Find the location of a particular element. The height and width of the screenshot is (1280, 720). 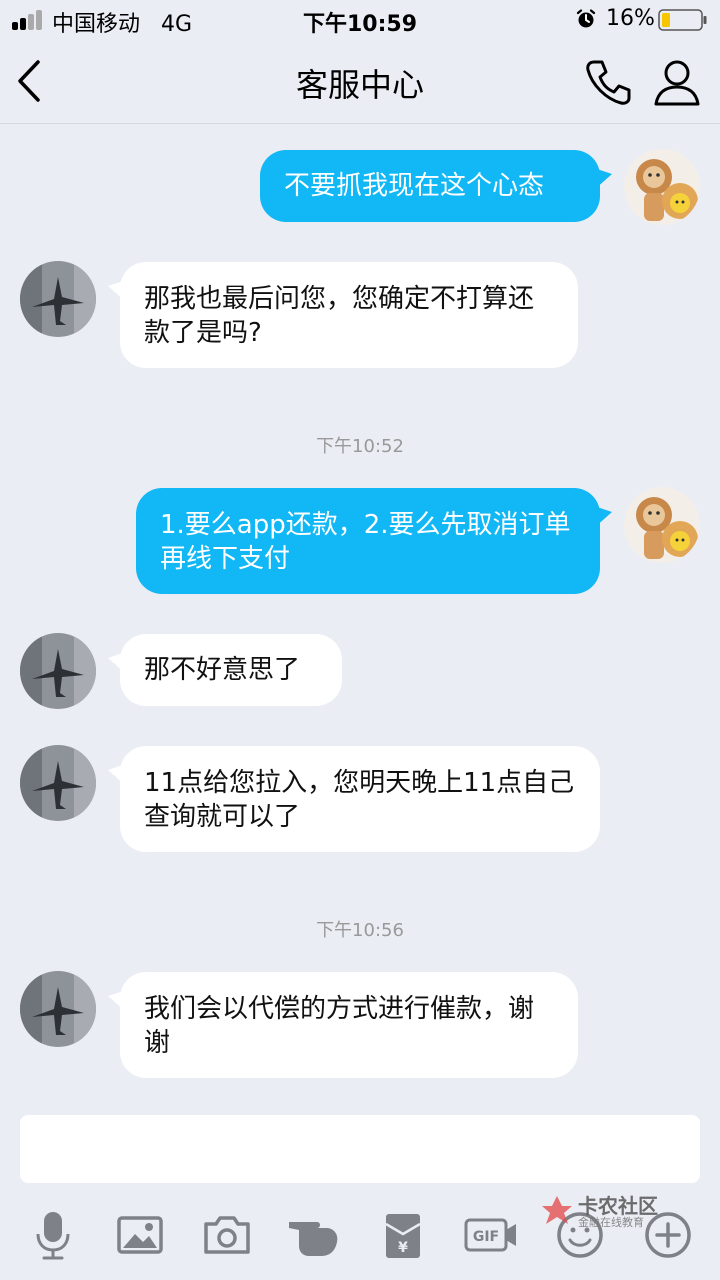

status-bar: 中国移动 4G 下午10:59 16% is located at coordinates (360, 20).